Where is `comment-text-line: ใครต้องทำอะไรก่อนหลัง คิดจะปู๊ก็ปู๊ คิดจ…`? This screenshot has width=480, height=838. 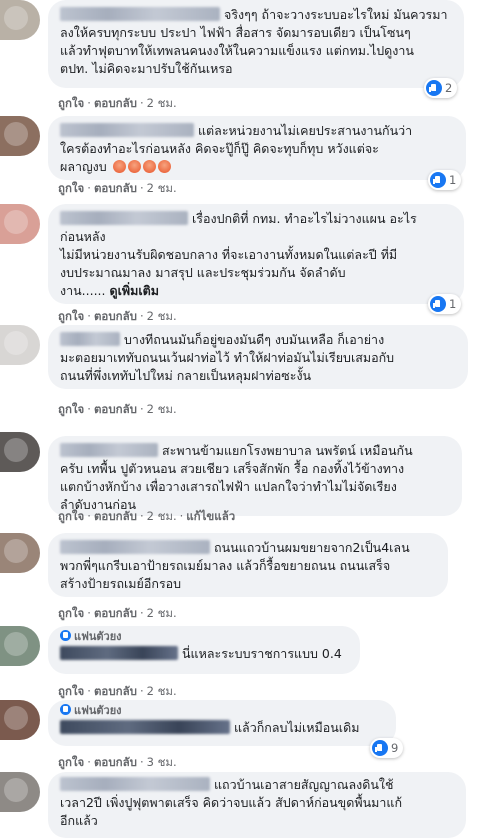 comment-text-line: ใครต้องทำอะไรก่อนหลัง คิดจะปู๊ก็ปู๊ คิดจ… is located at coordinates (219, 148).